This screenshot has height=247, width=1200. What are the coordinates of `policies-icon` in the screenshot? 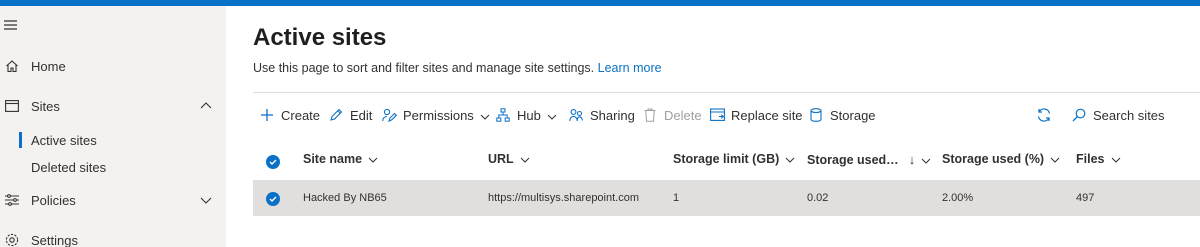 It's located at (12, 200).